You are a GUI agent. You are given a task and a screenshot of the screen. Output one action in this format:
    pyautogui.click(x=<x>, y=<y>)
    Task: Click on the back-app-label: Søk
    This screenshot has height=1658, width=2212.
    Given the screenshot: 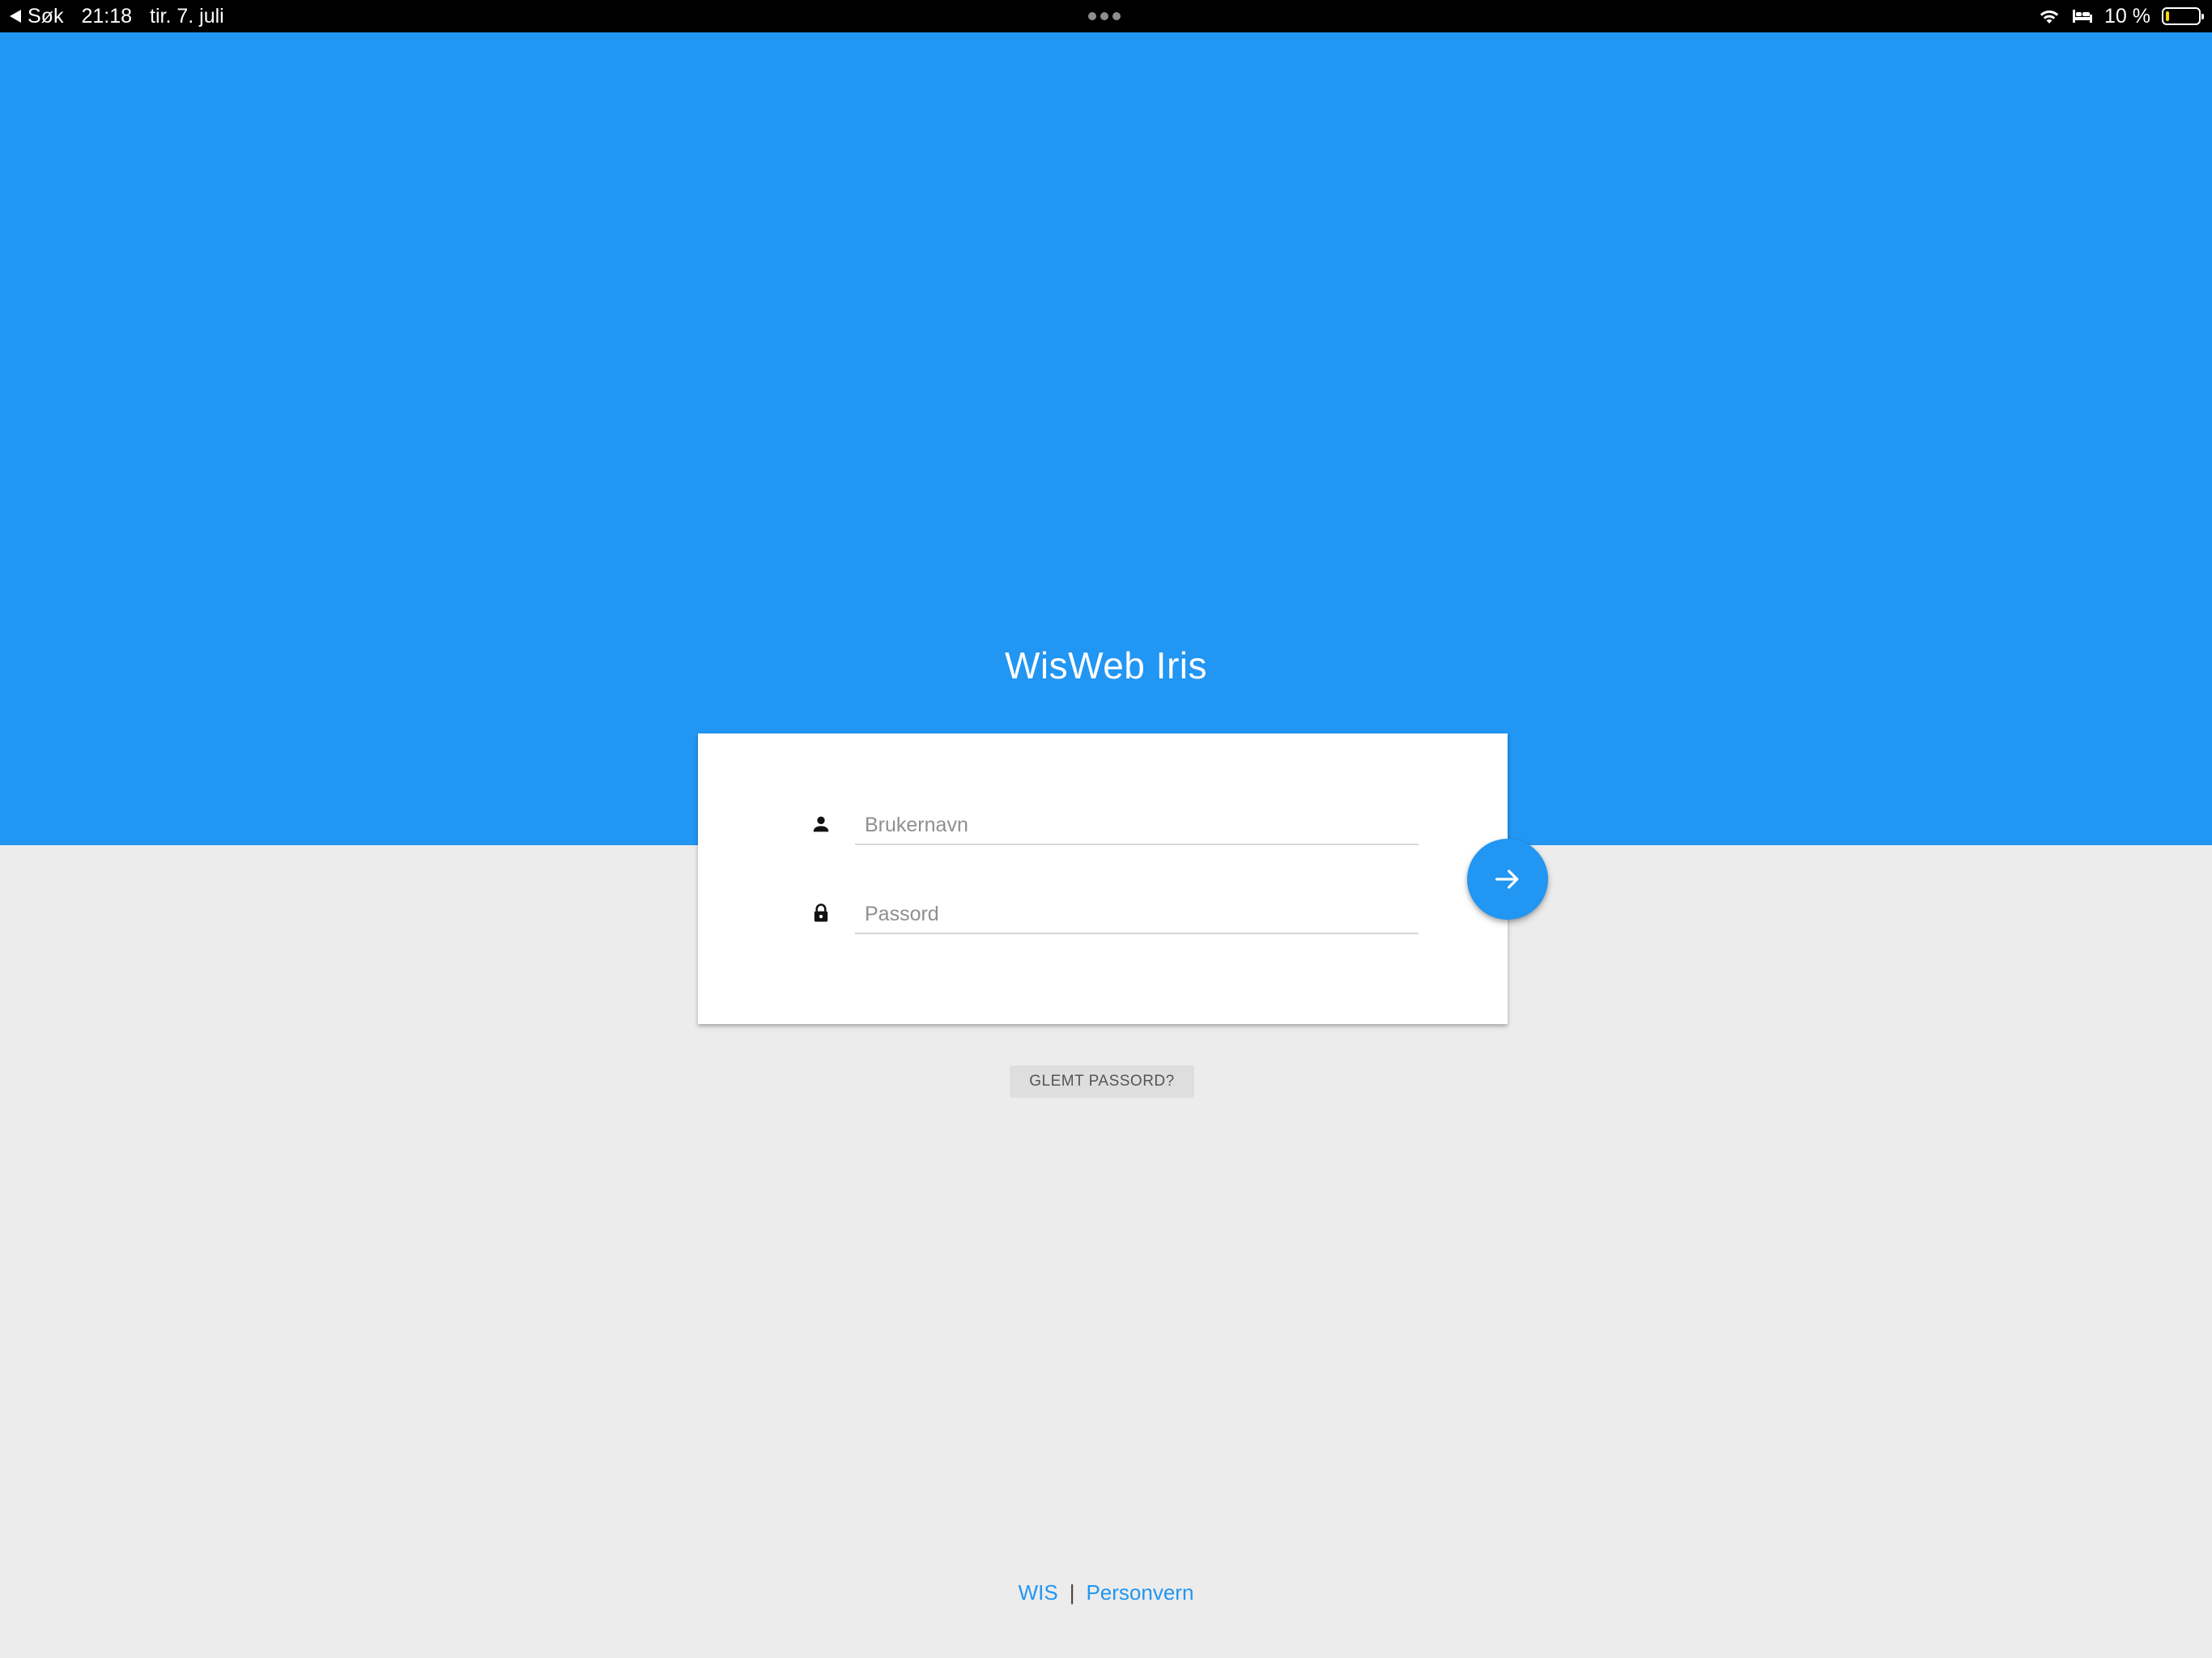 What is the action you would take?
    pyautogui.click(x=46, y=16)
    